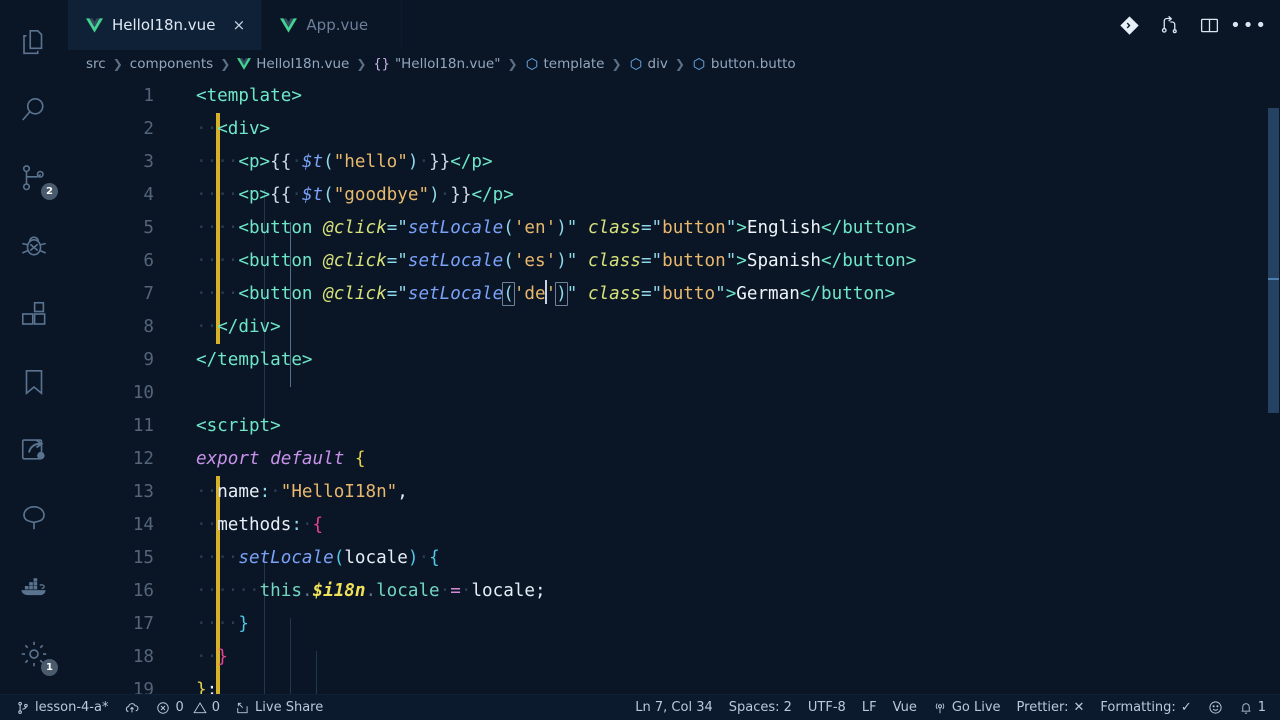  I want to click on vue-icon, so click(289, 25).